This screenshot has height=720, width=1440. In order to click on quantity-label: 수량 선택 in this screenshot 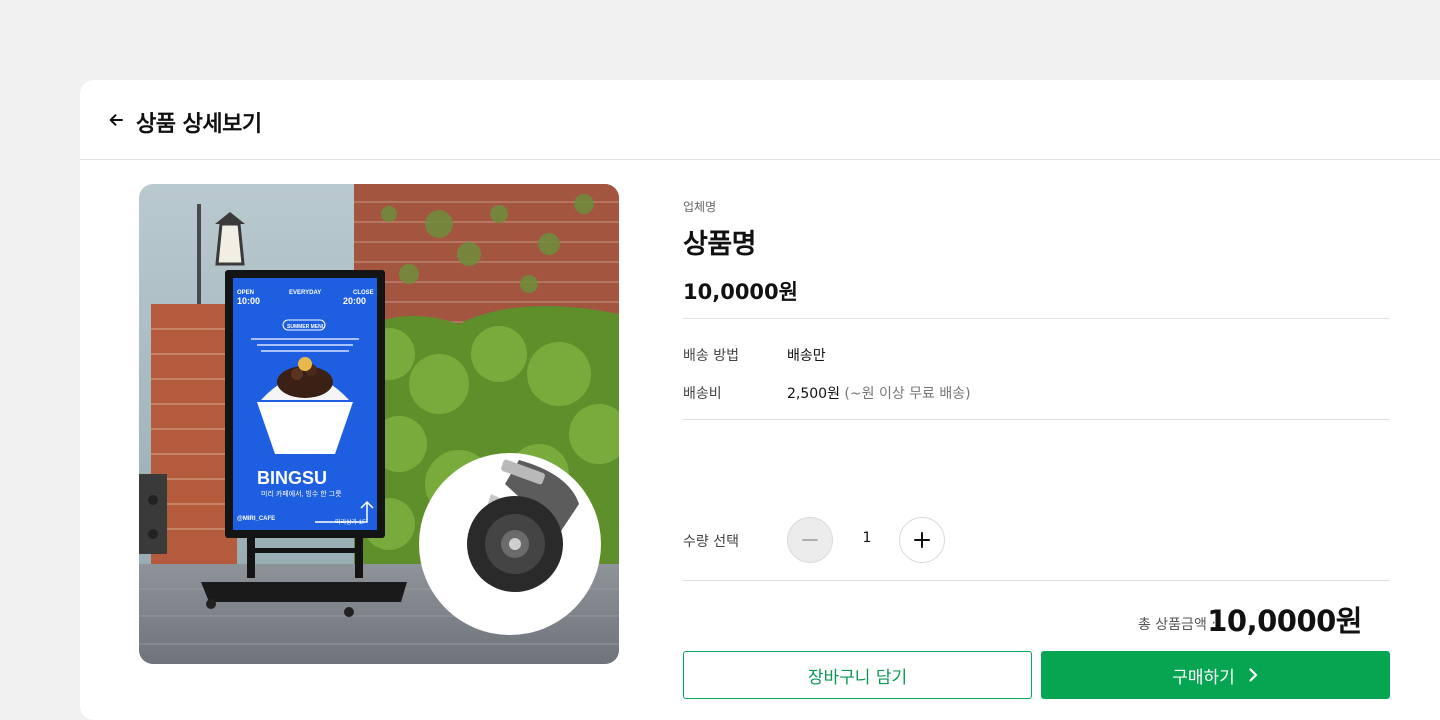, I will do `click(711, 542)`.